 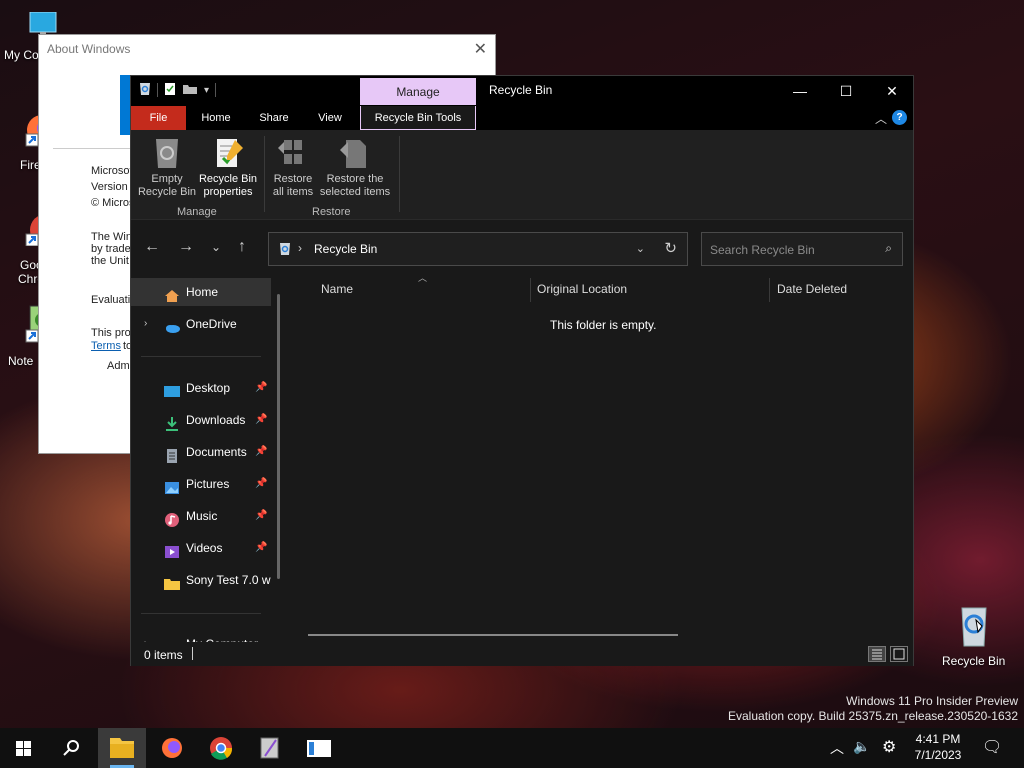 I want to click on nav-item-music: Music 📌, so click(x=201, y=516).